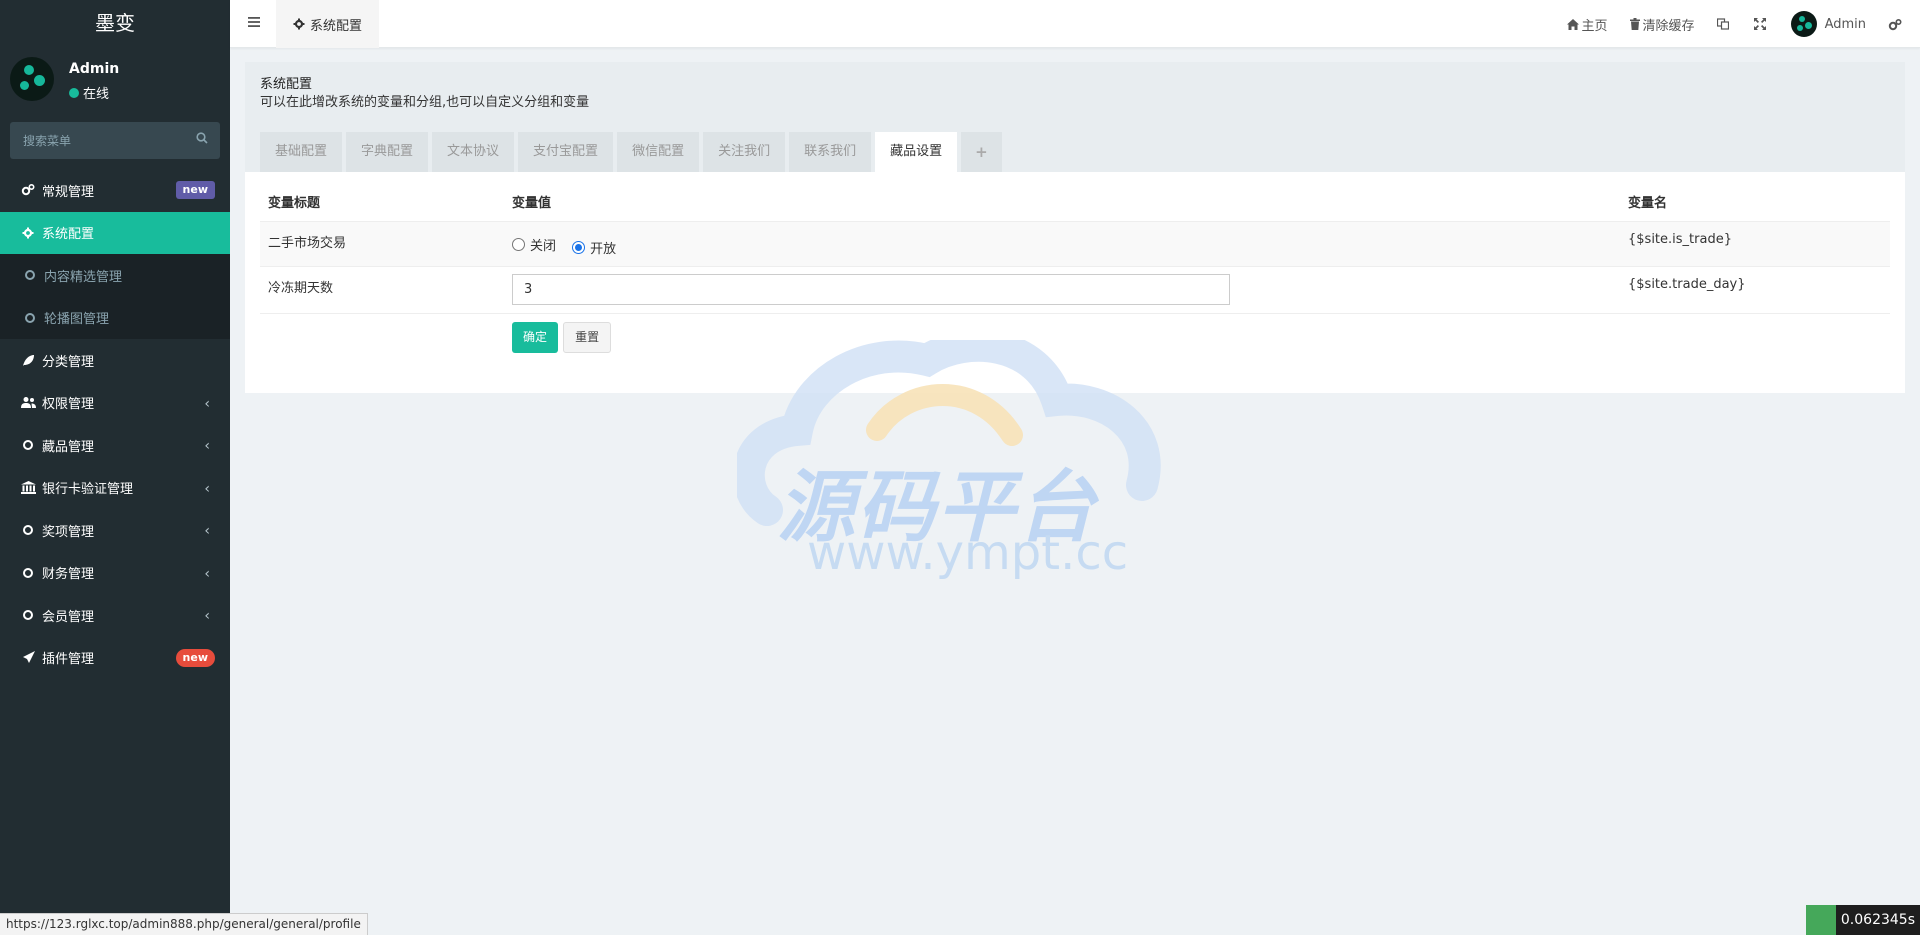 This screenshot has width=1920, height=935. Describe the element at coordinates (254, 22) in the screenshot. I see `hamburger-menu-icon` at that location.